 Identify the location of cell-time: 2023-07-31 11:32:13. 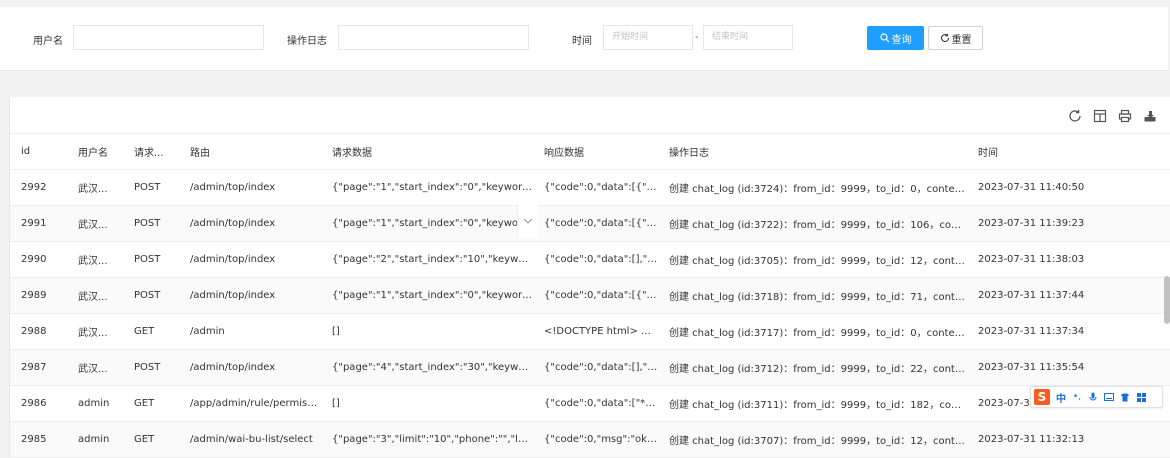
(1068, 439).